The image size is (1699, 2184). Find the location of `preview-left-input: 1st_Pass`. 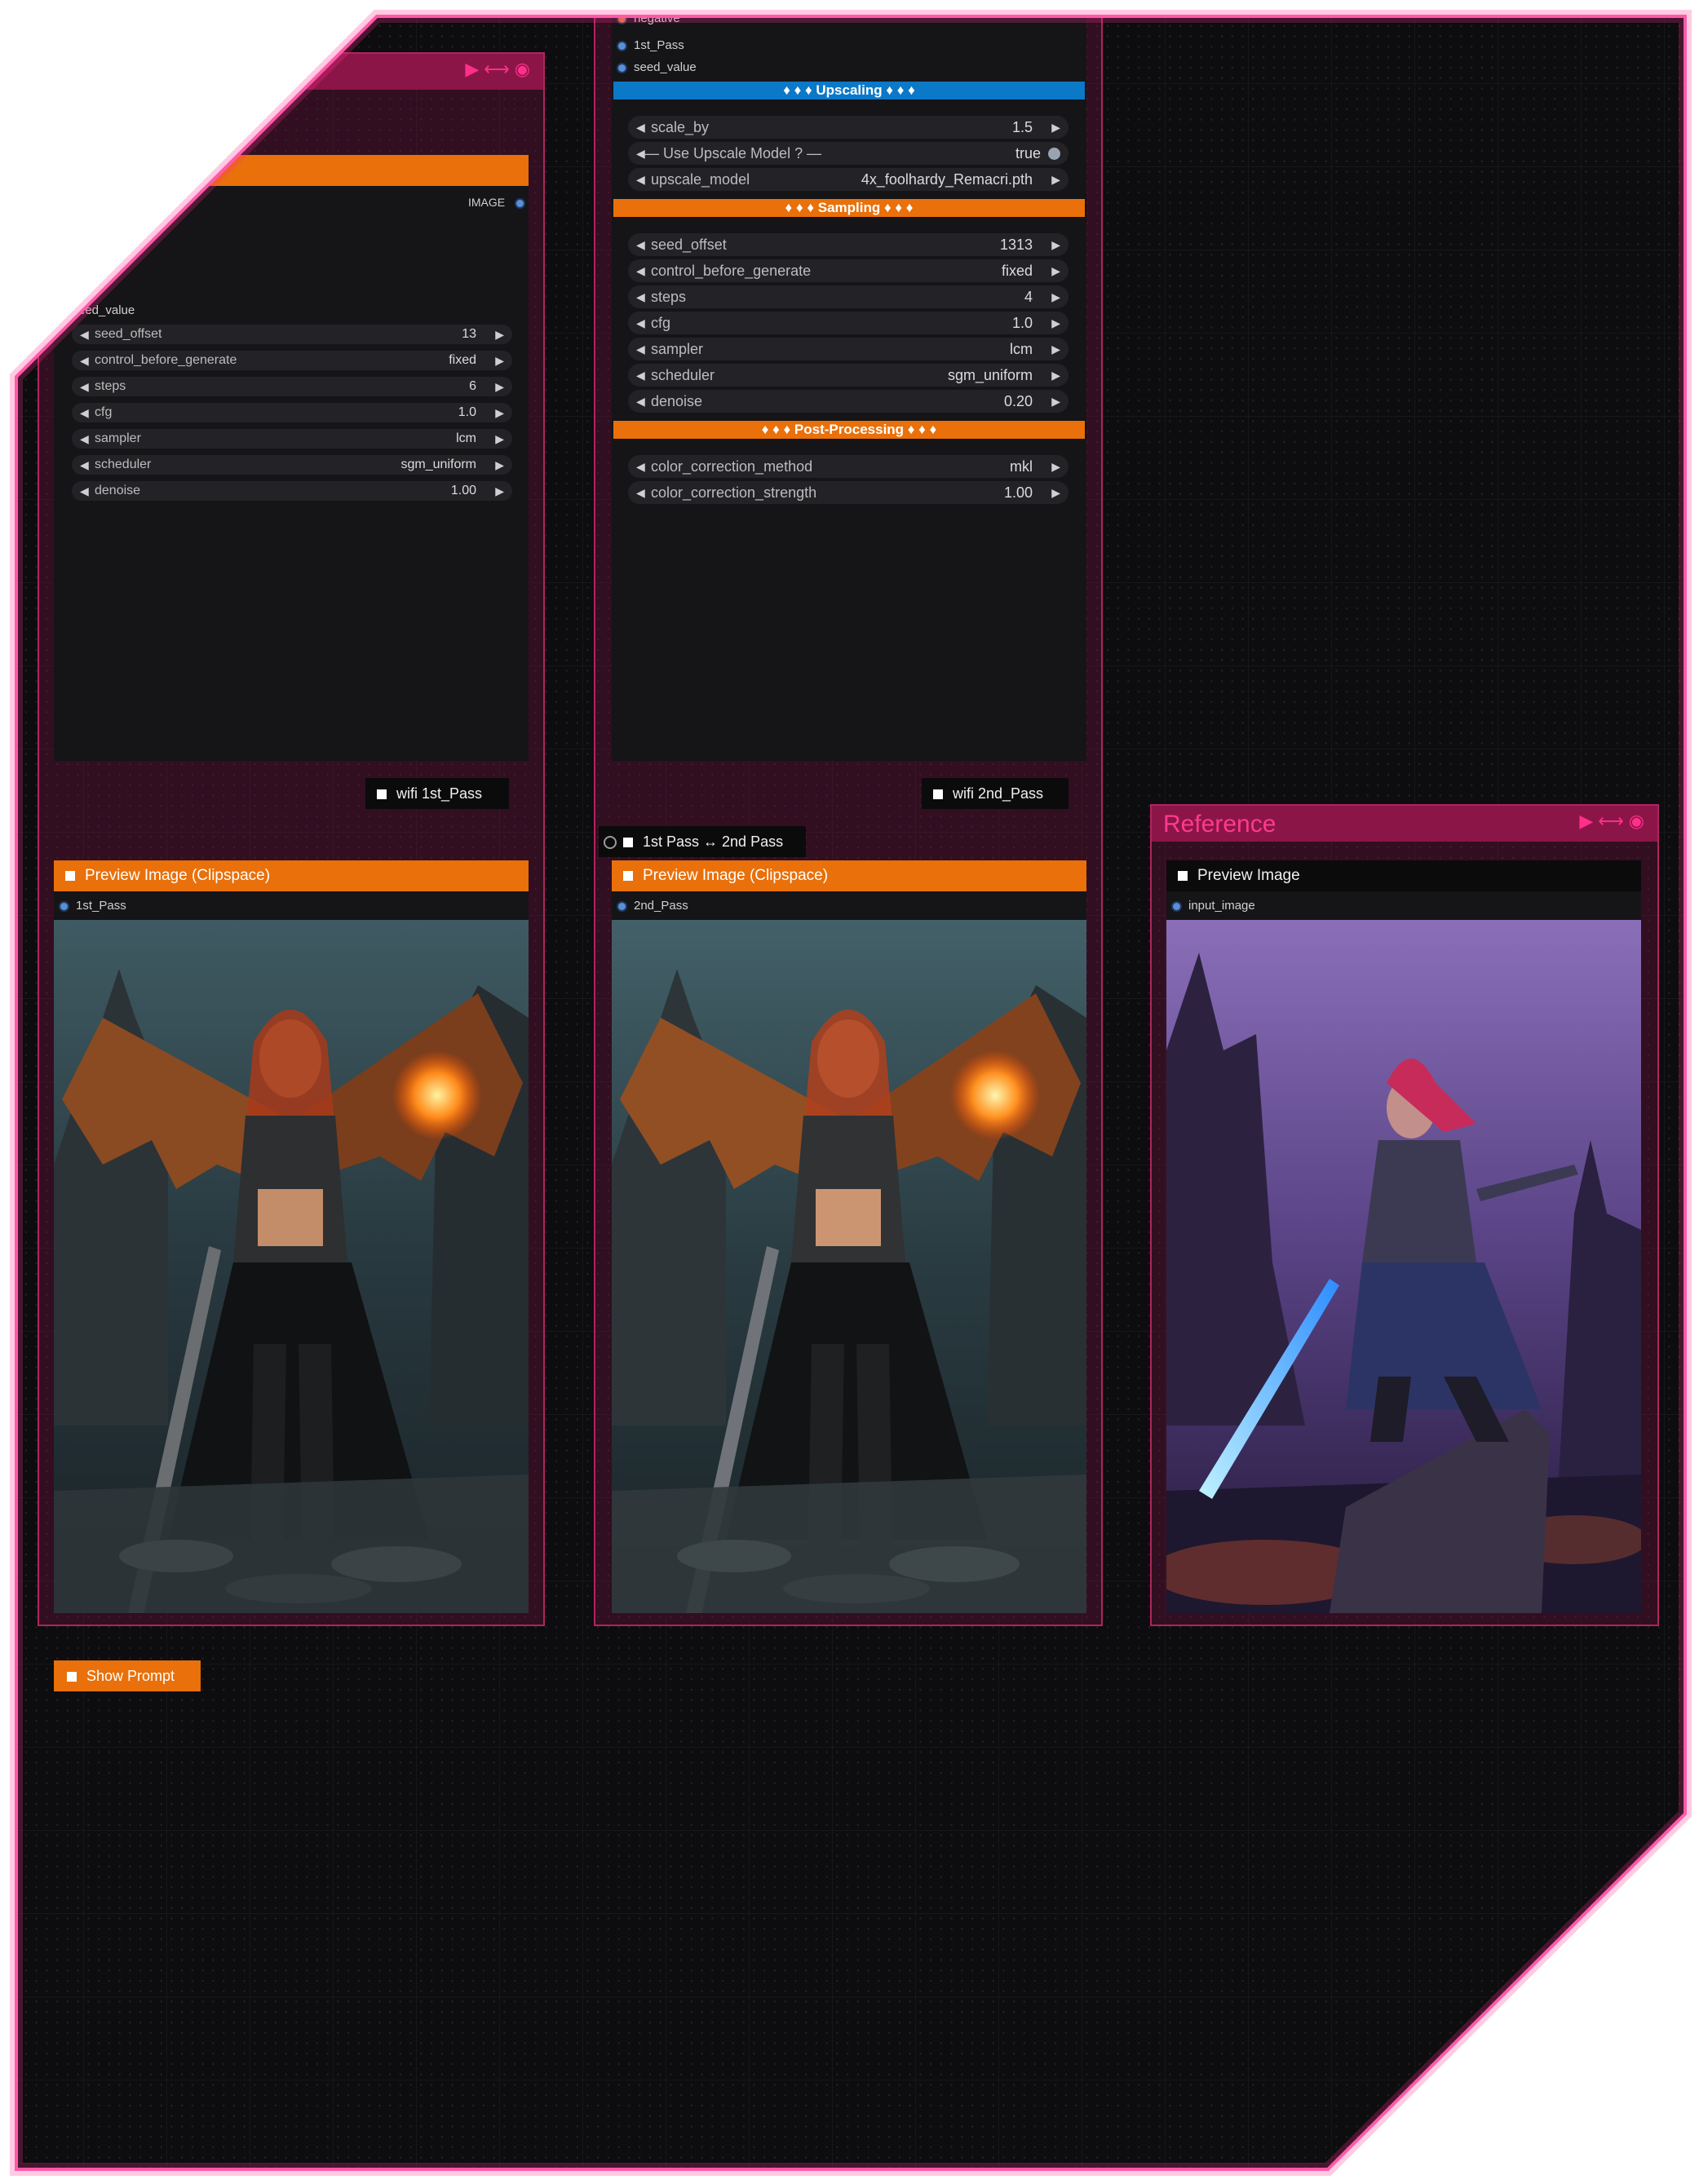

preview-left-input: 1st_Pass is located at coordinates (92, 906).